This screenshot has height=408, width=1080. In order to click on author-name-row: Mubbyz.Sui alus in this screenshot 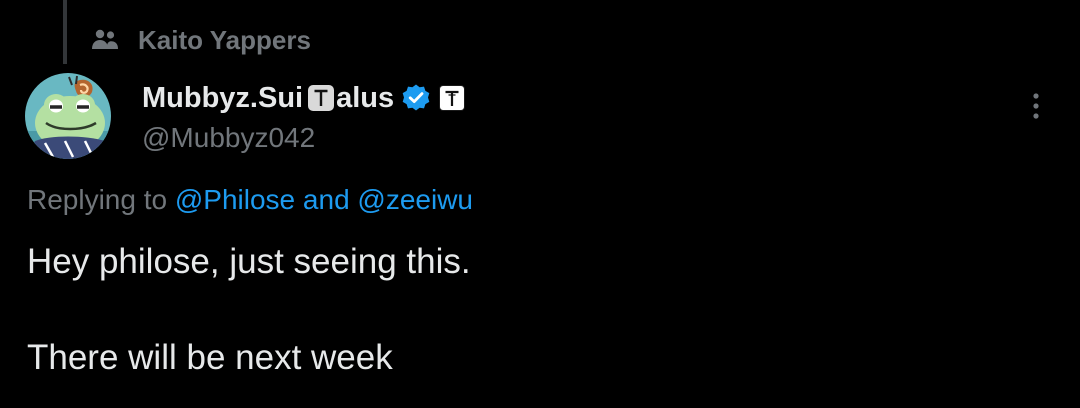, I will do `click(304, 98)`.